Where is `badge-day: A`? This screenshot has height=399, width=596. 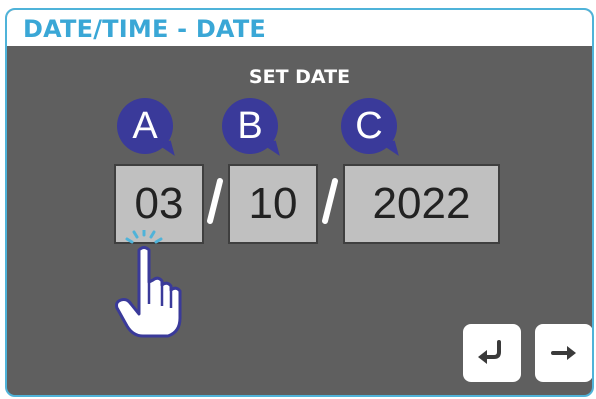 badge-day: A is located at coordinates (145, 126).